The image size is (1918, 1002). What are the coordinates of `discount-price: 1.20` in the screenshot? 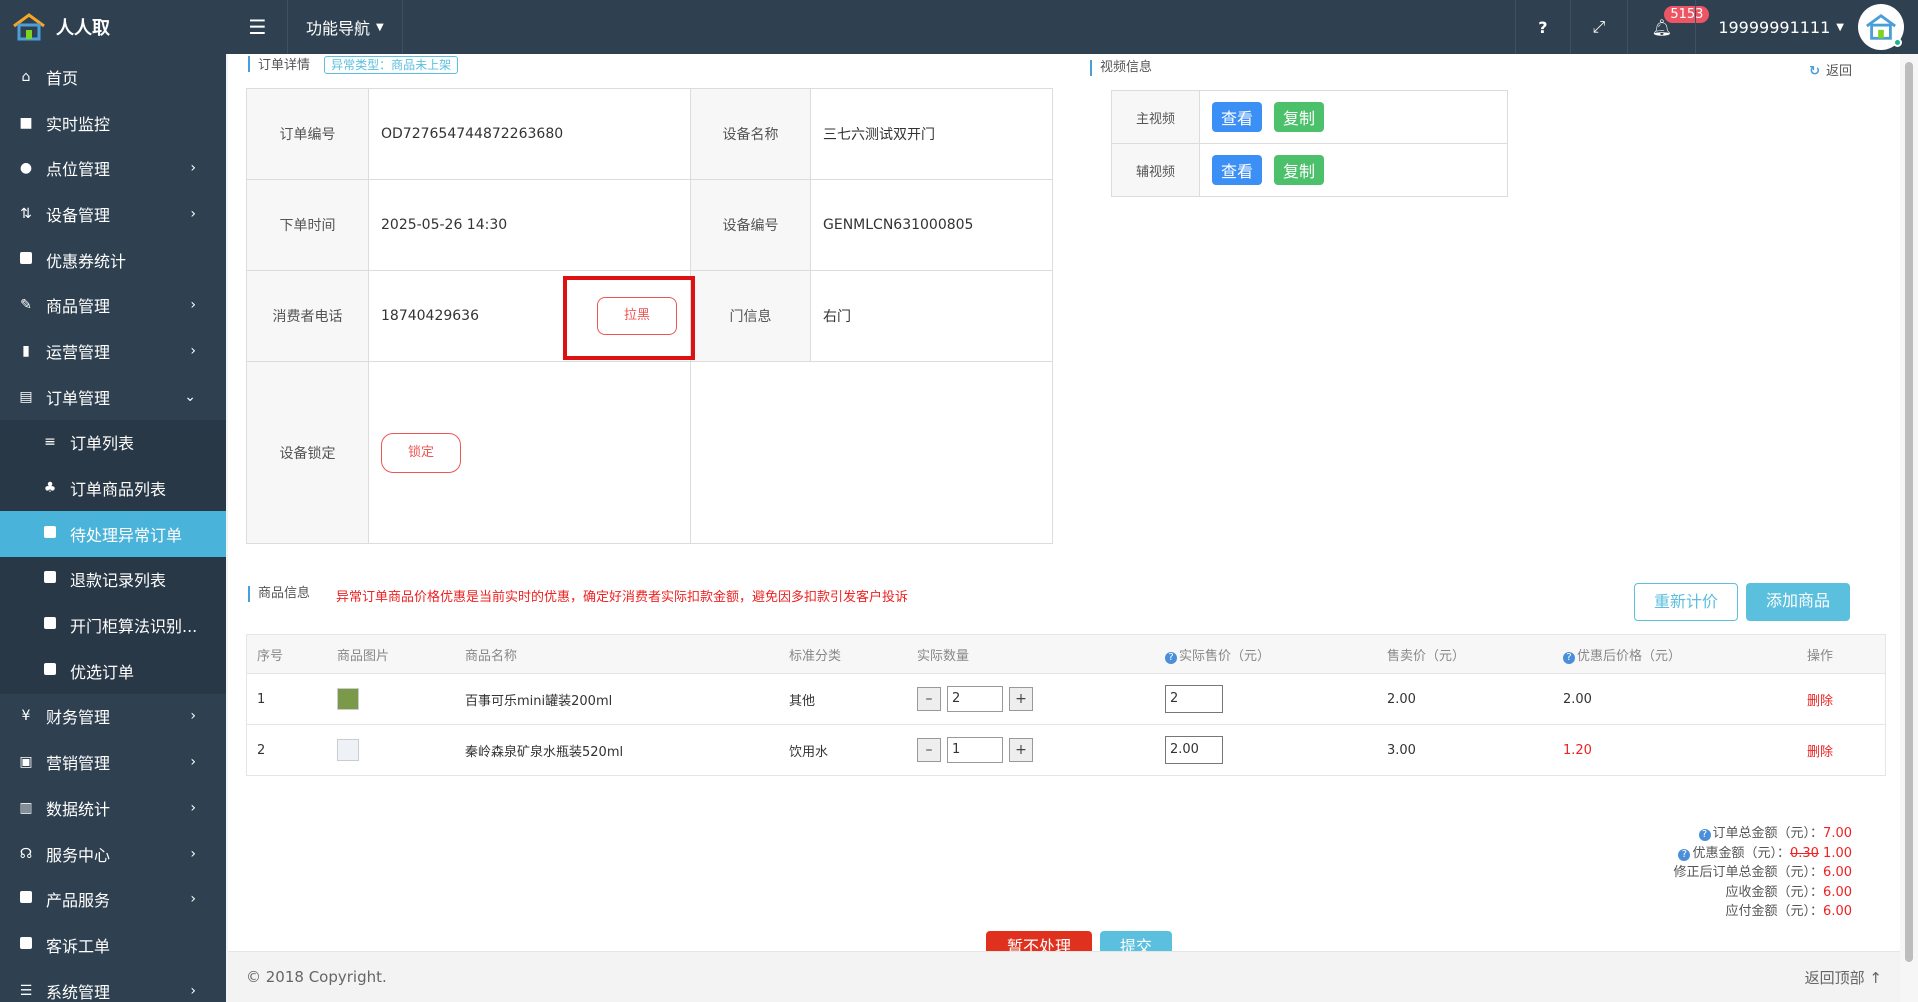 It's located at (1577, 750).